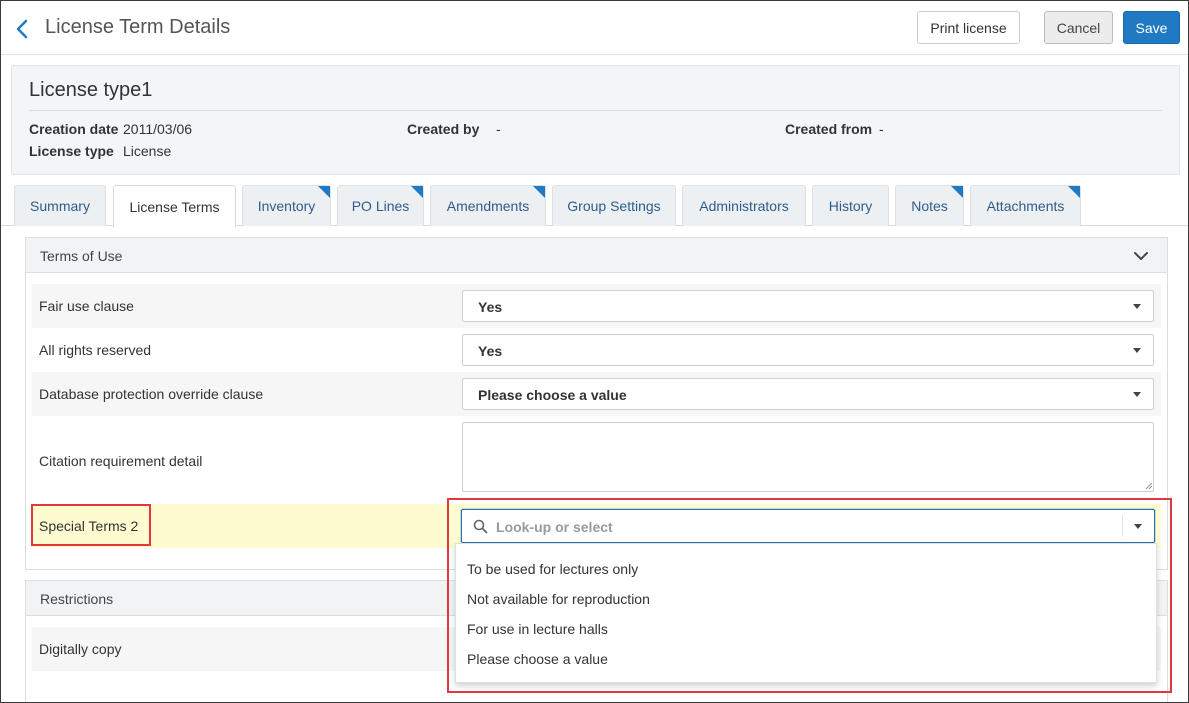  I want to click on lookup-placeholder: Look-up or select, so click(554, 527).